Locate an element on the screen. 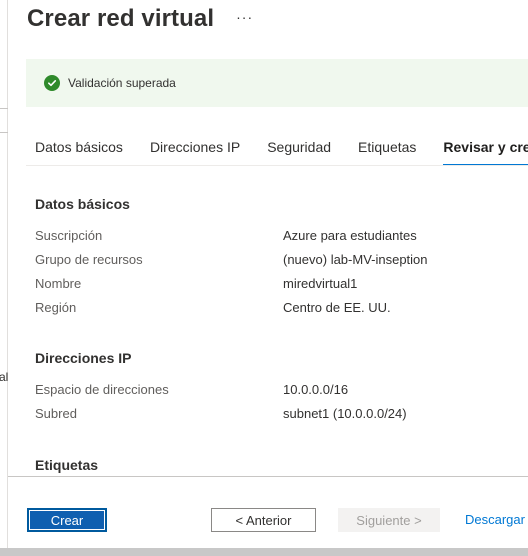 Image resolution: width=528 pixels, height=556 pixels. summary-label: Grupo de recursos is located at coordinates (89, 259).